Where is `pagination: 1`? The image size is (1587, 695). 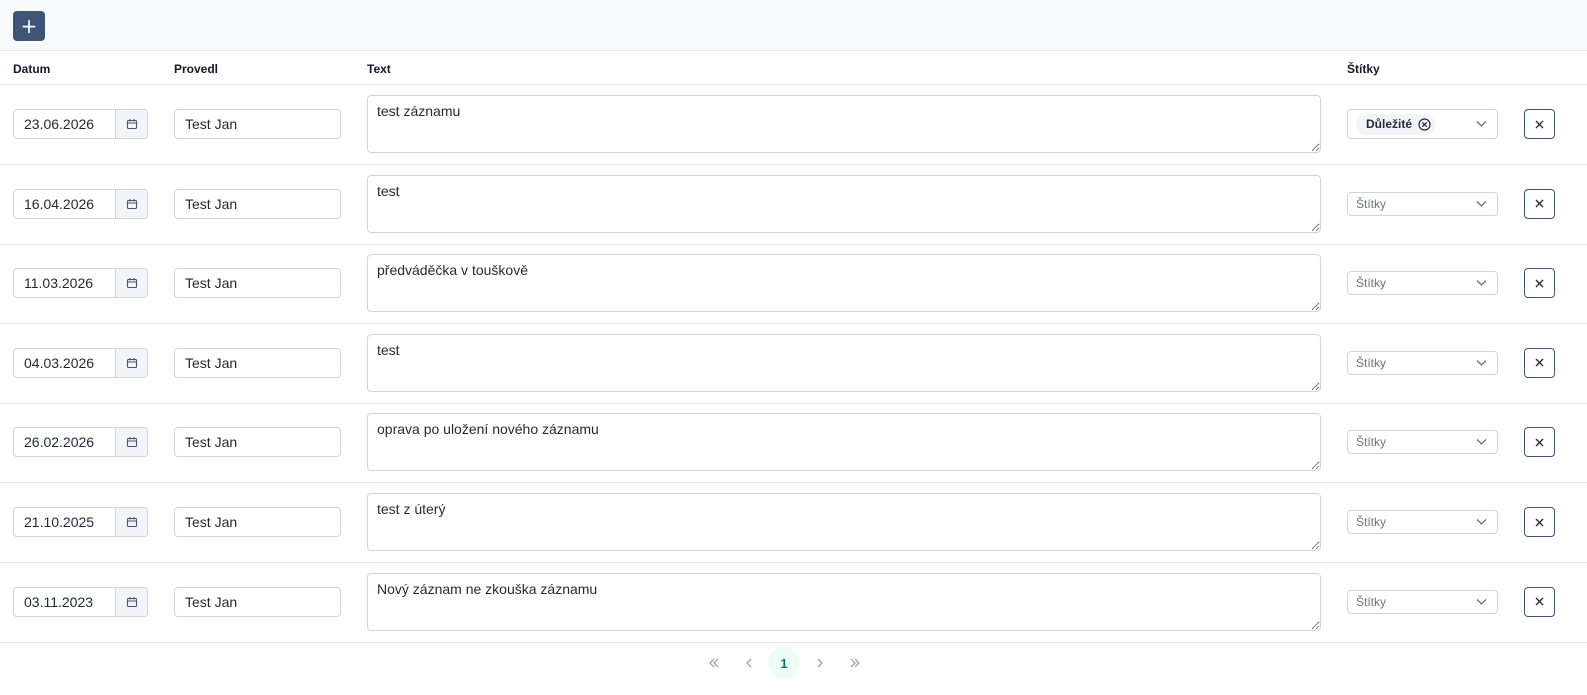
pagination: 1 is located at coordinates (793, 664).